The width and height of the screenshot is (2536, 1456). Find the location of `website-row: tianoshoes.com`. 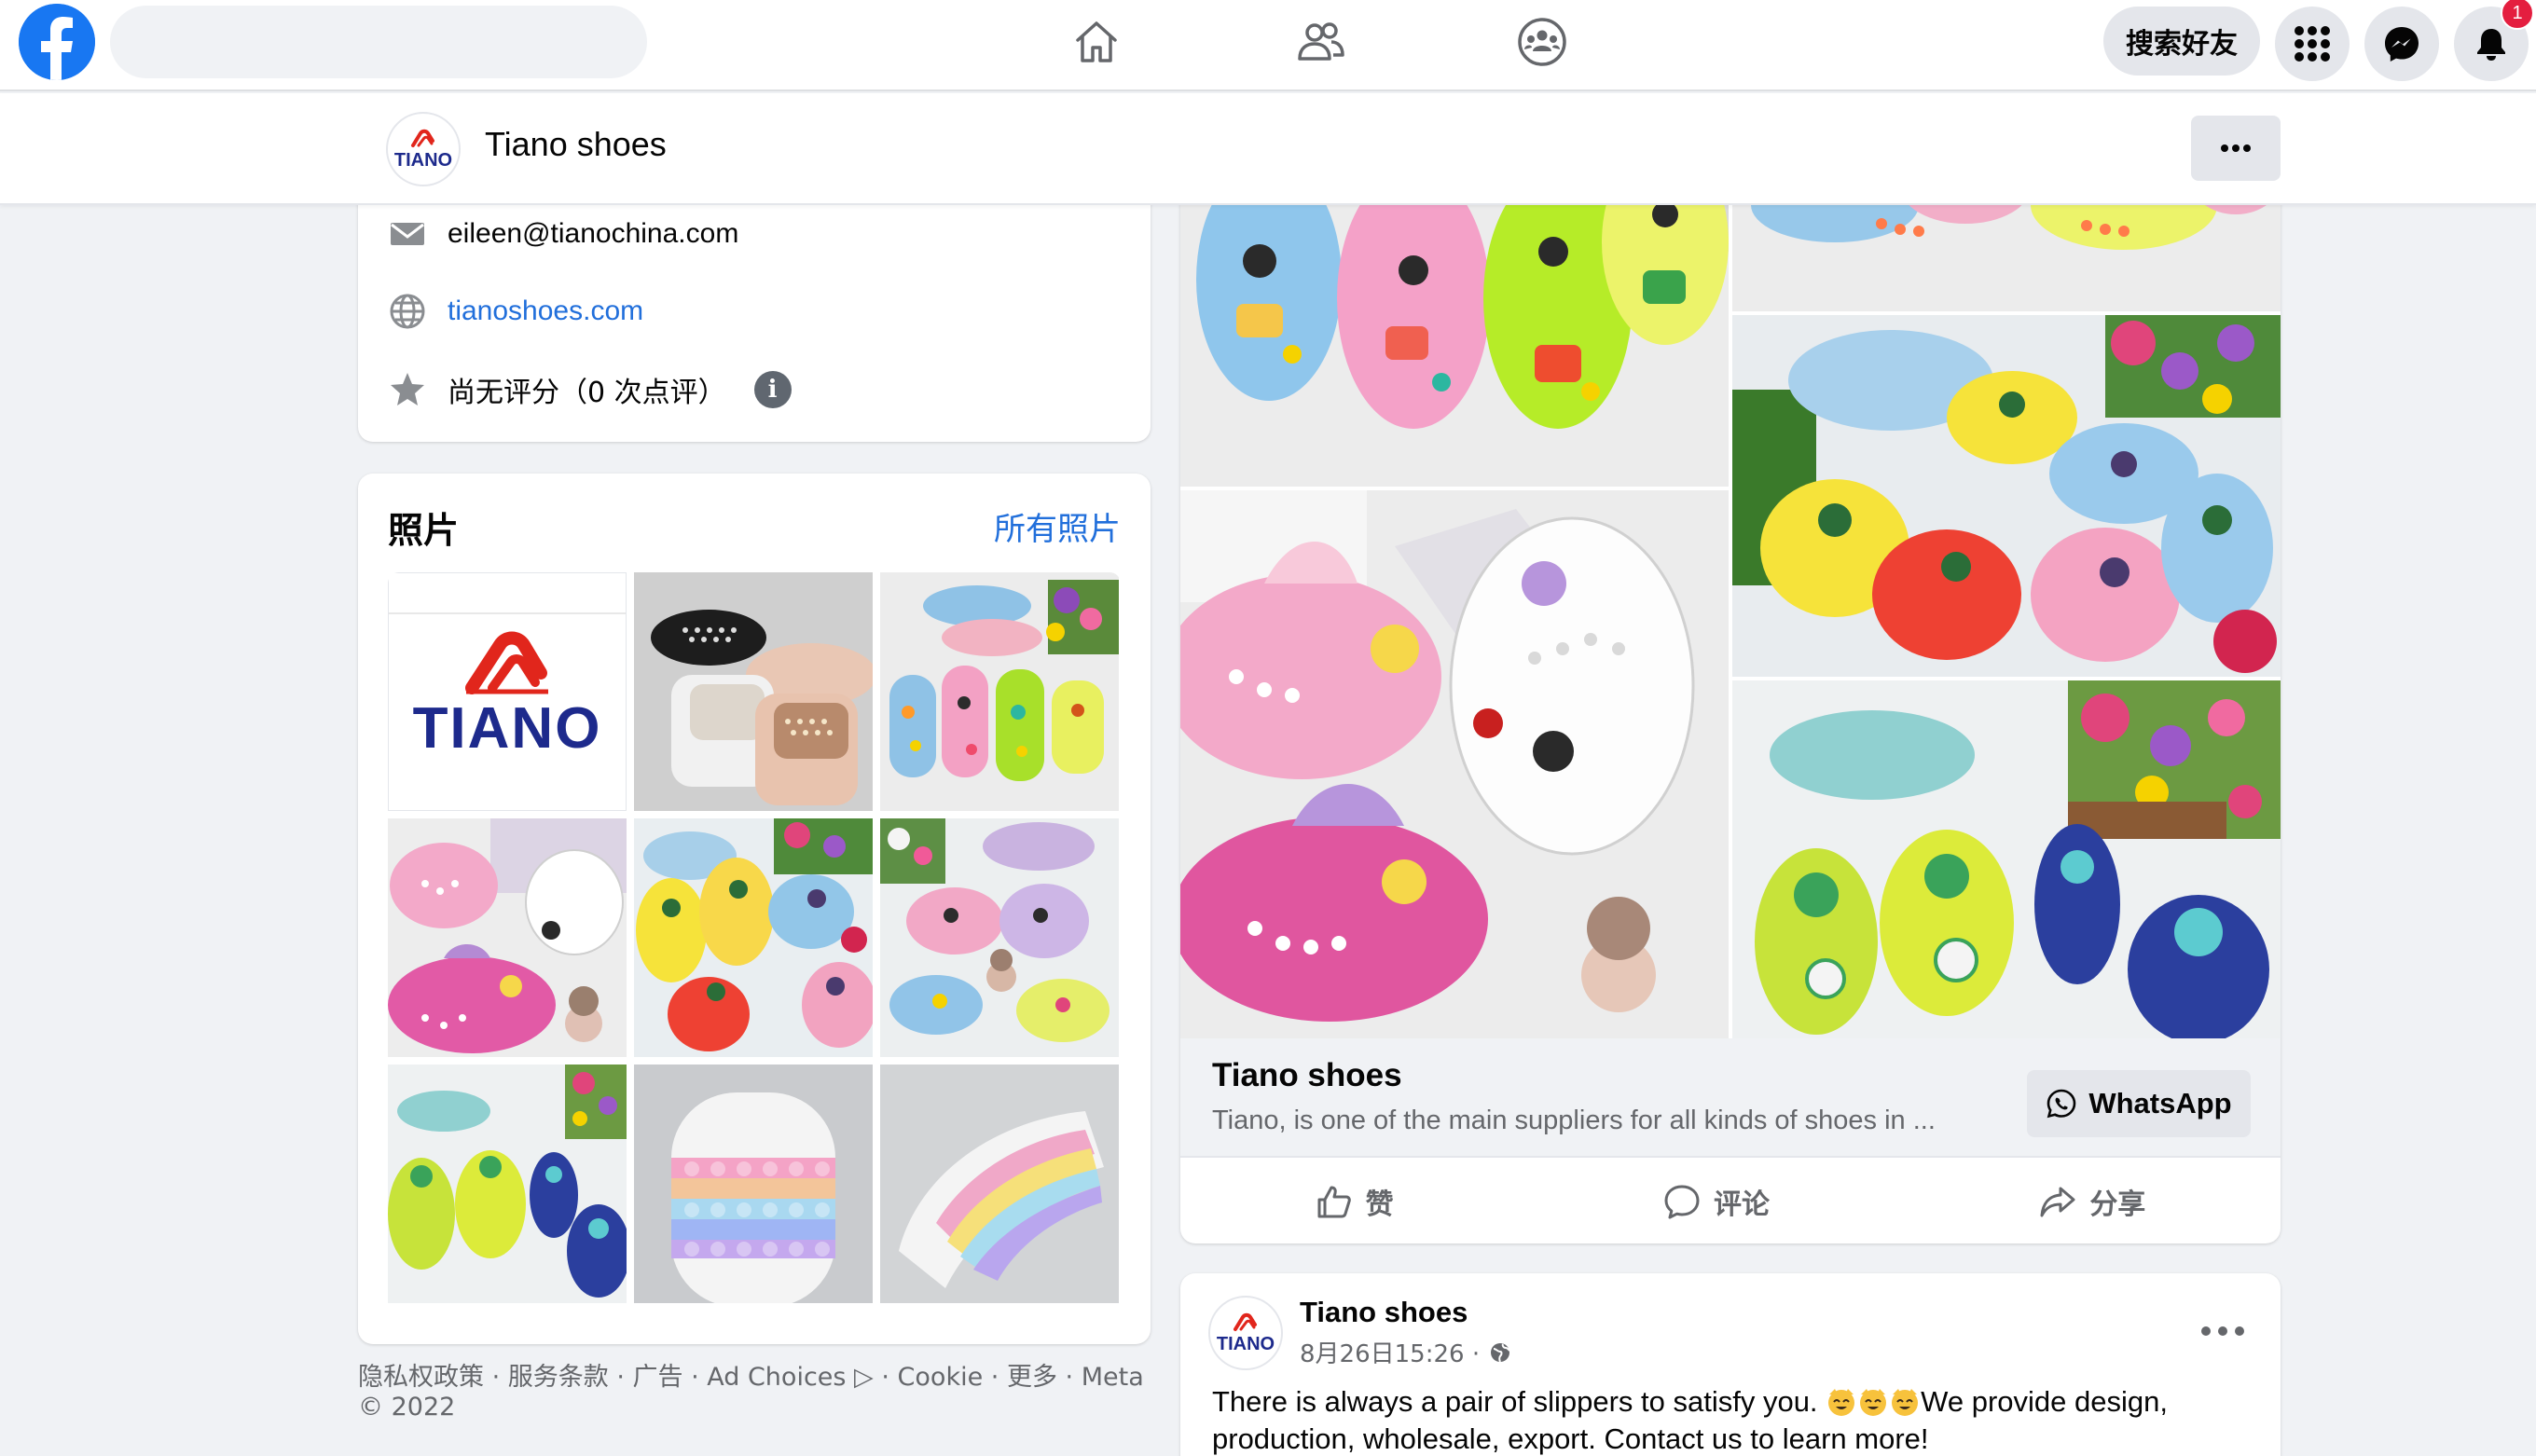

website-row: tianoshoes.com is located at coordinates (515, 311).